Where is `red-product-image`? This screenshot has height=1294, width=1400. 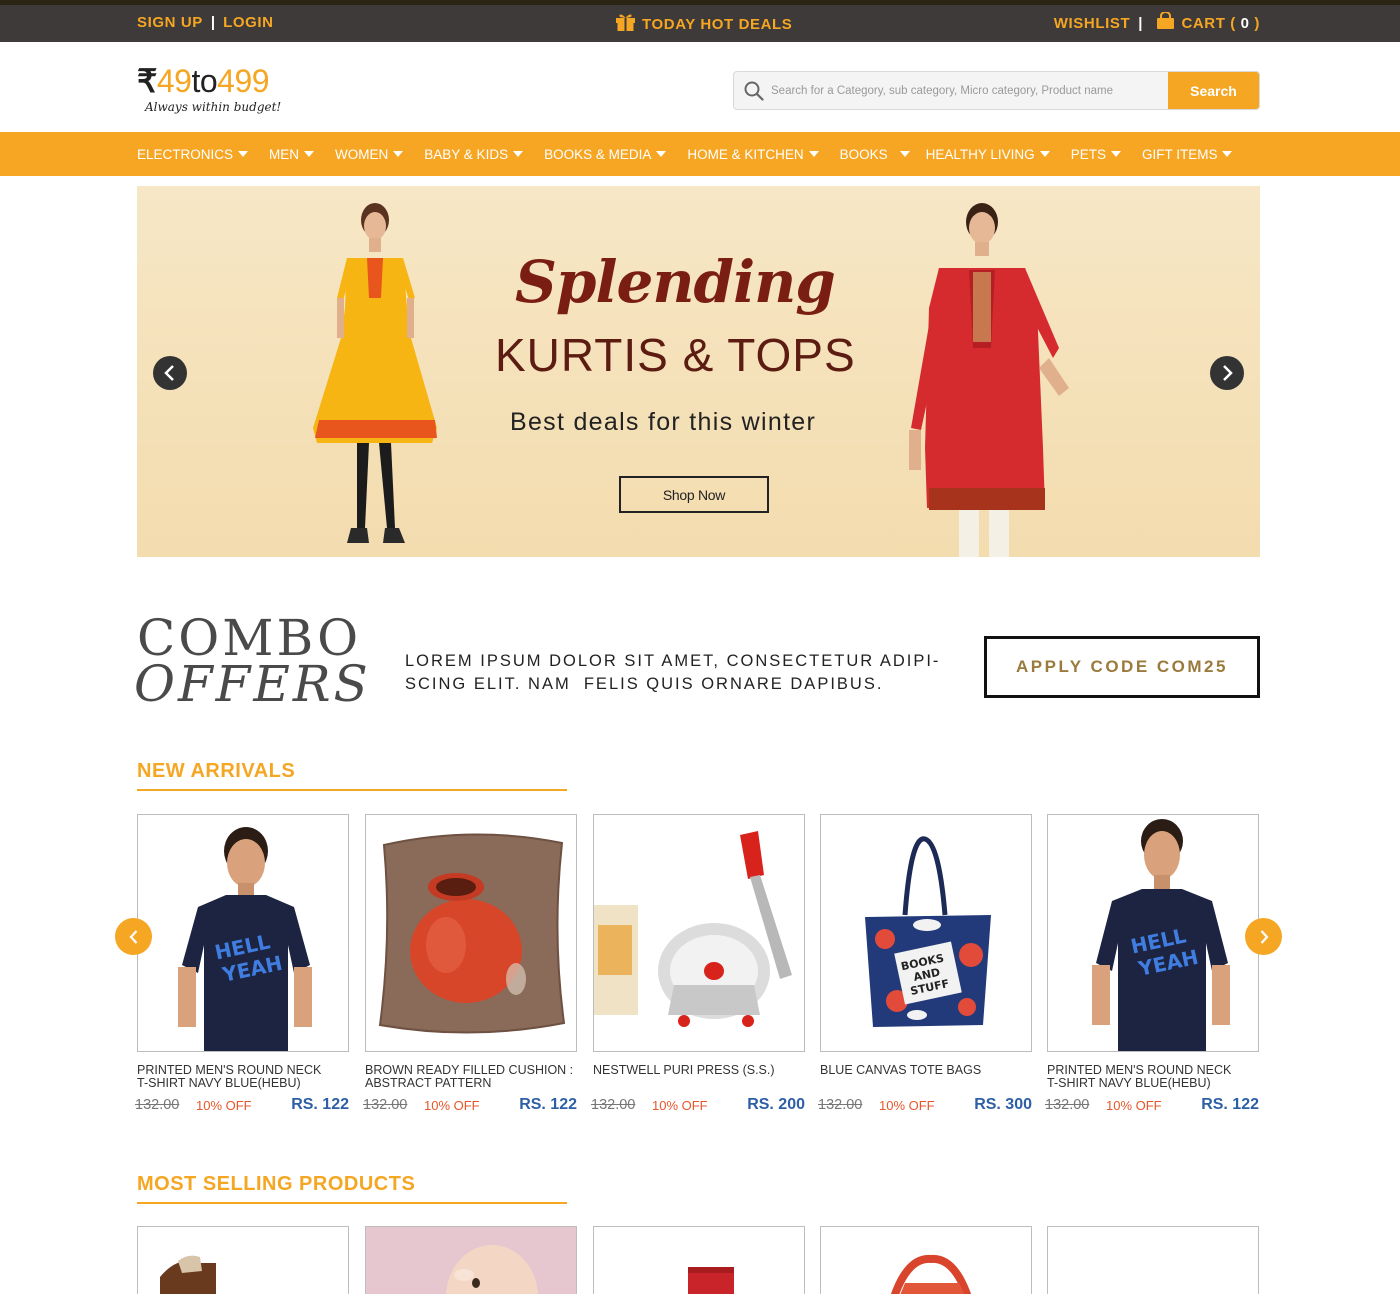 red-product-image is located at coordinates (711, 1280).